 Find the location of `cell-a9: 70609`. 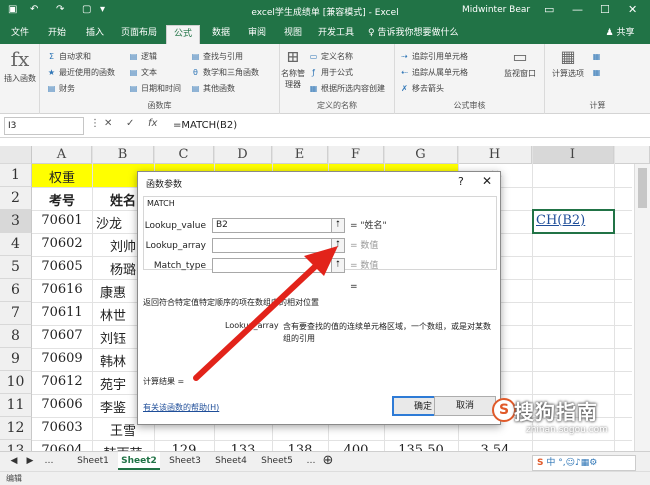

cell-a9: 70609 is located at coordinates (62, 358).